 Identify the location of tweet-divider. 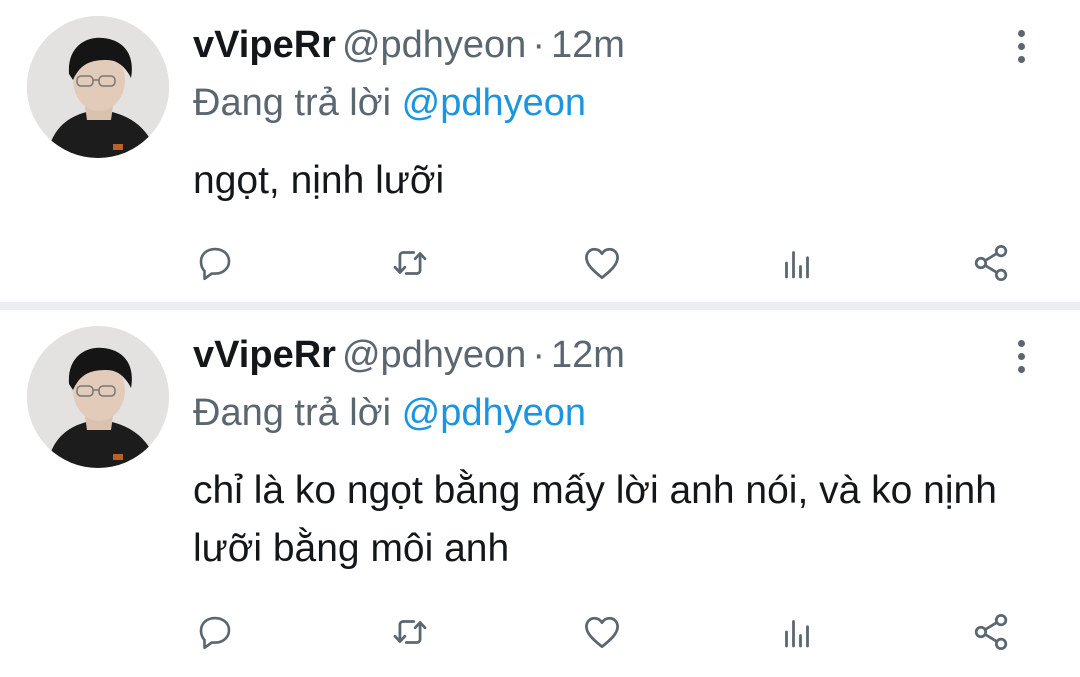
(540, 306).